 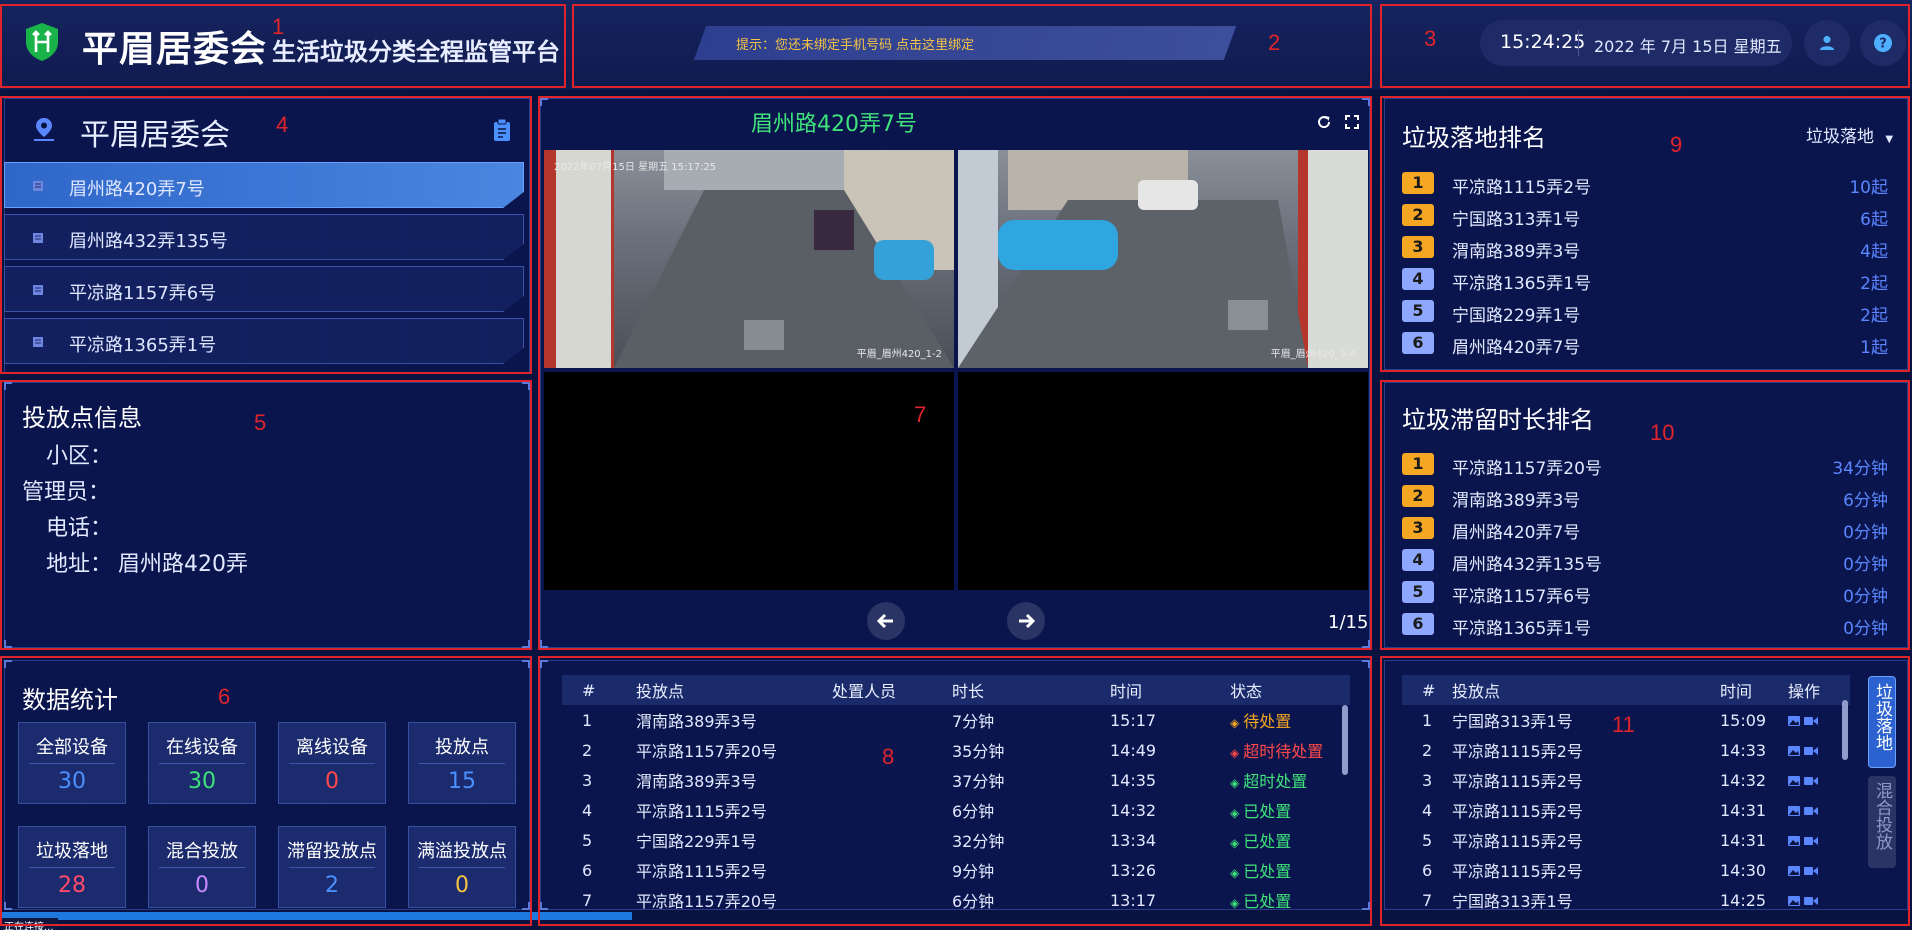 I want to click on annotation-label-6: 6, so click(x=224, y=696).